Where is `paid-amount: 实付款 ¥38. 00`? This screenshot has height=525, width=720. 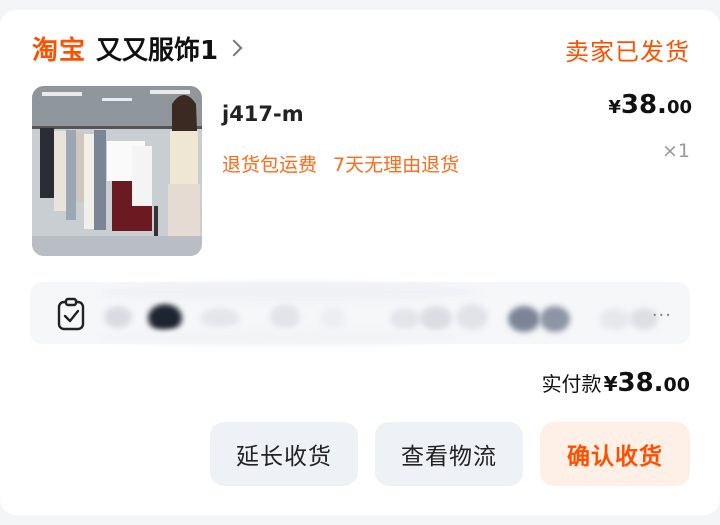
paid-amount: 实付款 ¥38. 00 is located at coordinates (616, 383).